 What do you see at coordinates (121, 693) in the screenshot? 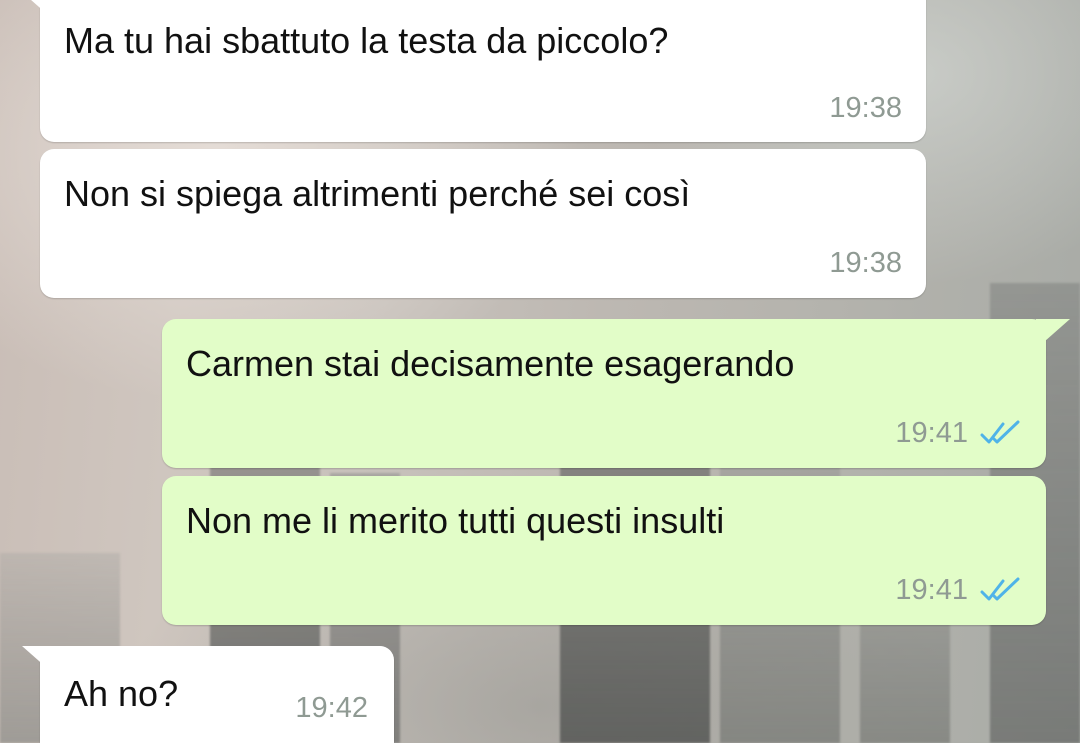
I see `message-text: Ah no?` at bounding box center [121, 693].